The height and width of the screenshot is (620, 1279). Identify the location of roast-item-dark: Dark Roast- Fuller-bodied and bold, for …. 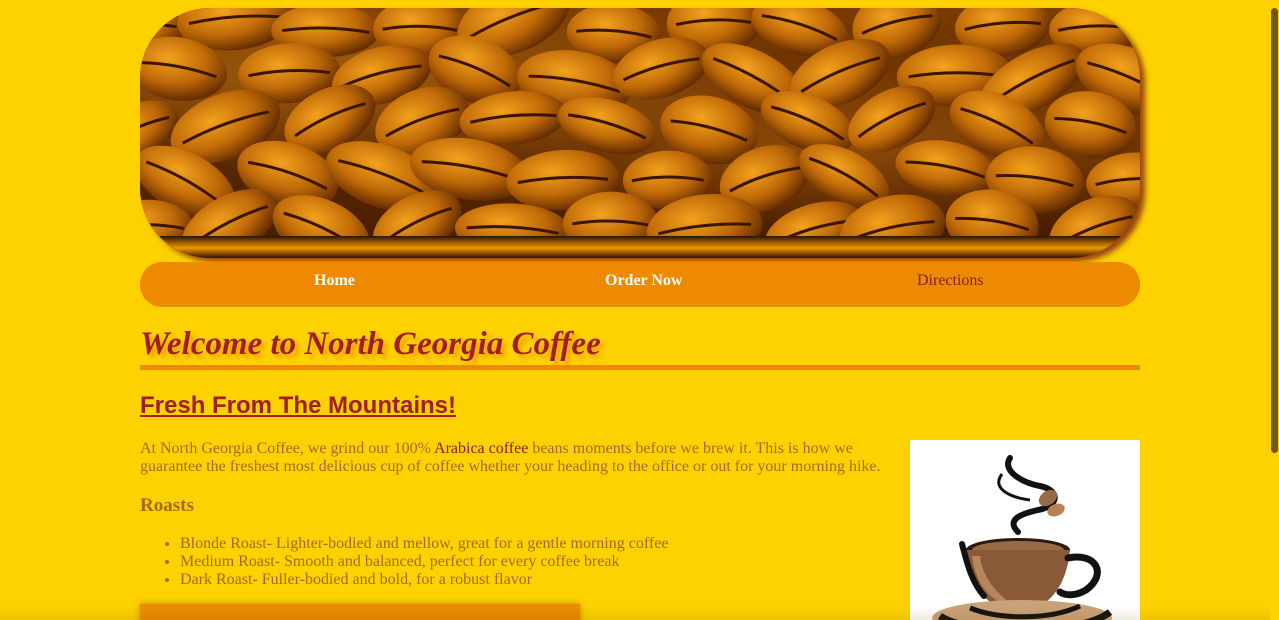
(424, 580).